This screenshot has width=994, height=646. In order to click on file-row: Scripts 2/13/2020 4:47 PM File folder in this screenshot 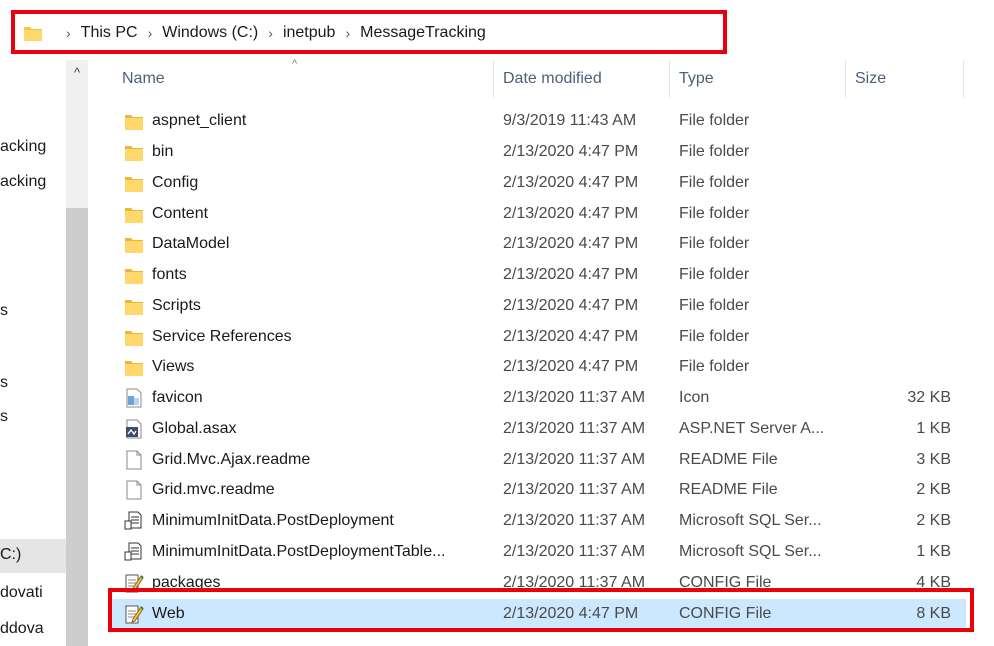, I will do `click(538, 306)`.